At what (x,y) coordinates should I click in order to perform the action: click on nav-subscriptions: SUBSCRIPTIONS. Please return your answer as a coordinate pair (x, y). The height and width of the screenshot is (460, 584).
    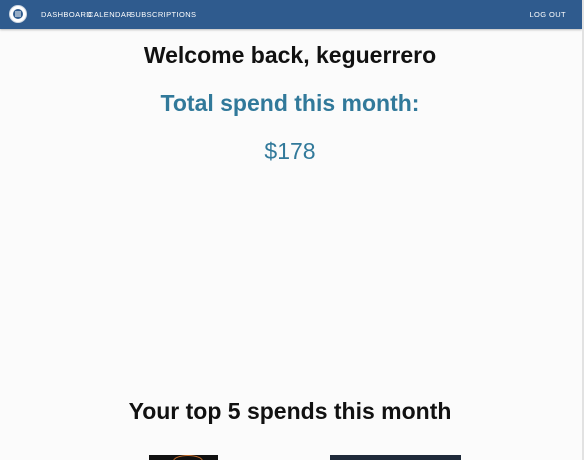
    Looking at the image, I should click on (163, 14).